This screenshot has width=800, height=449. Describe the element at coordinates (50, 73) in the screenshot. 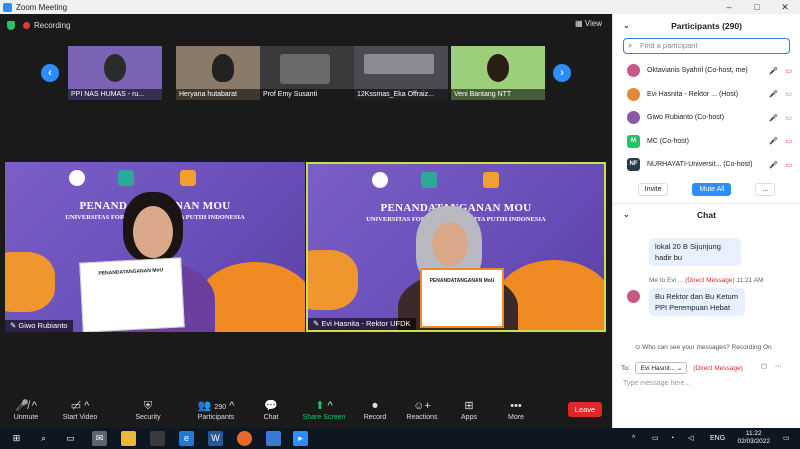

I see `strip-prev-button: ‹` at that location.